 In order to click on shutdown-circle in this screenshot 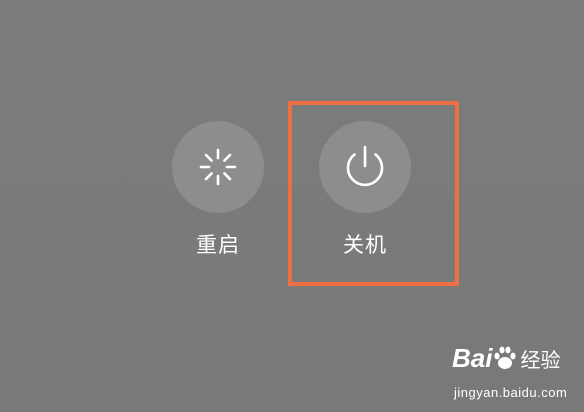, I will do `click(365, 167)`.